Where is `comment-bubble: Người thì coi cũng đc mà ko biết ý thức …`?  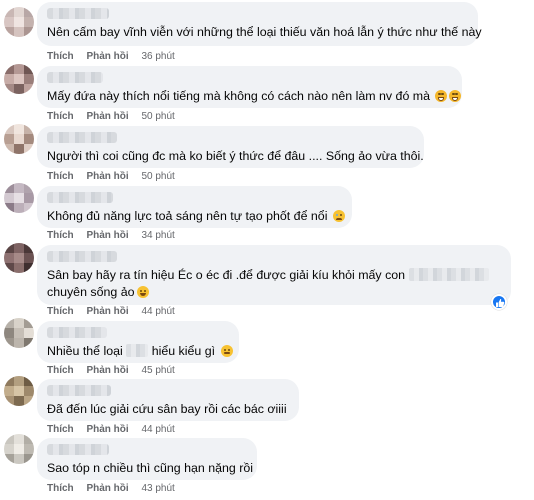
comment-bubble: Người thì coi cũng đc mà ko biết ý thức … is located at coordinates (230, 147).